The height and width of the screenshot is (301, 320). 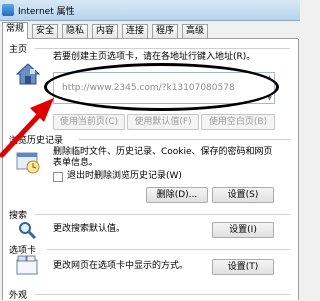 I want to click on tabs-rule, so click(x=168, y=249).